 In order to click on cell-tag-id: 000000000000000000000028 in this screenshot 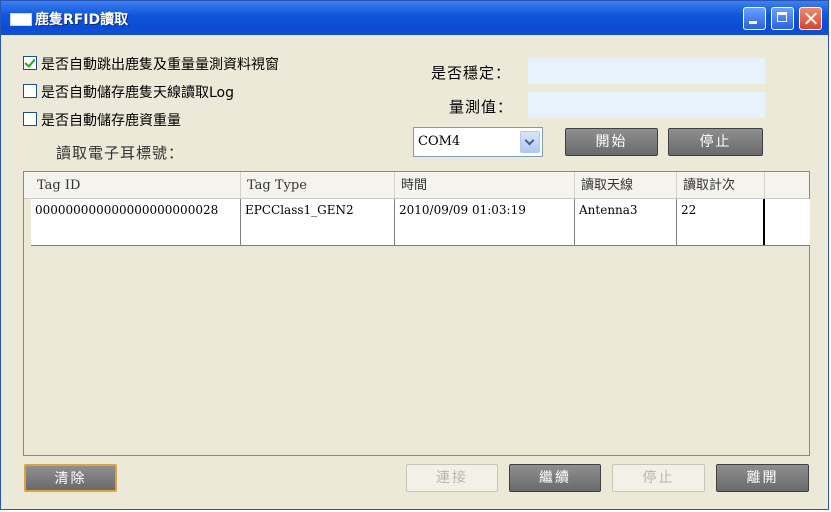, I will do `click(136, 210)`.